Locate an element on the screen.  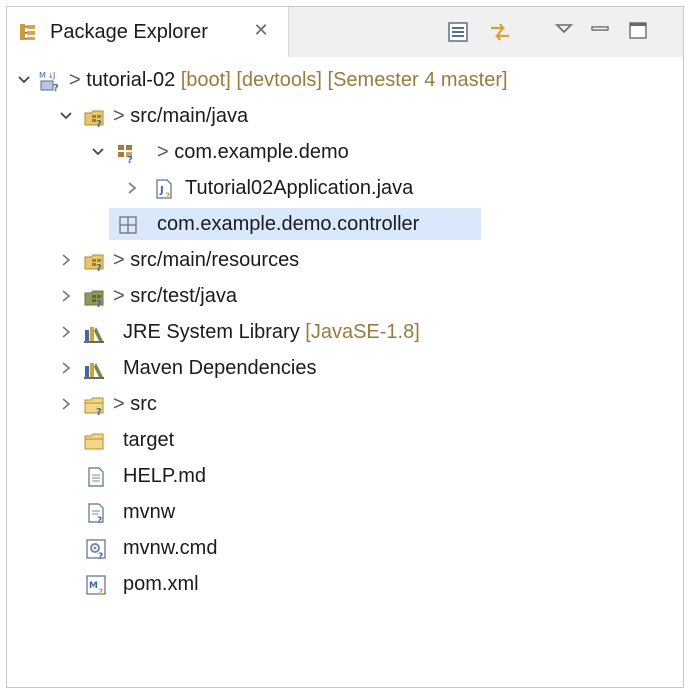
tree-item-label: pom.xml is located at coordinates (161, 584).